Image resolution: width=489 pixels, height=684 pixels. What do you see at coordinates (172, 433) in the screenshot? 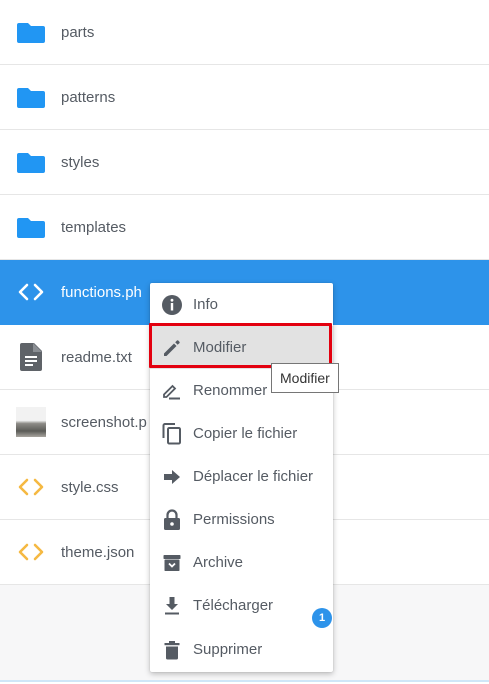
I see `copy-icon` at bounding box center [172, 433].